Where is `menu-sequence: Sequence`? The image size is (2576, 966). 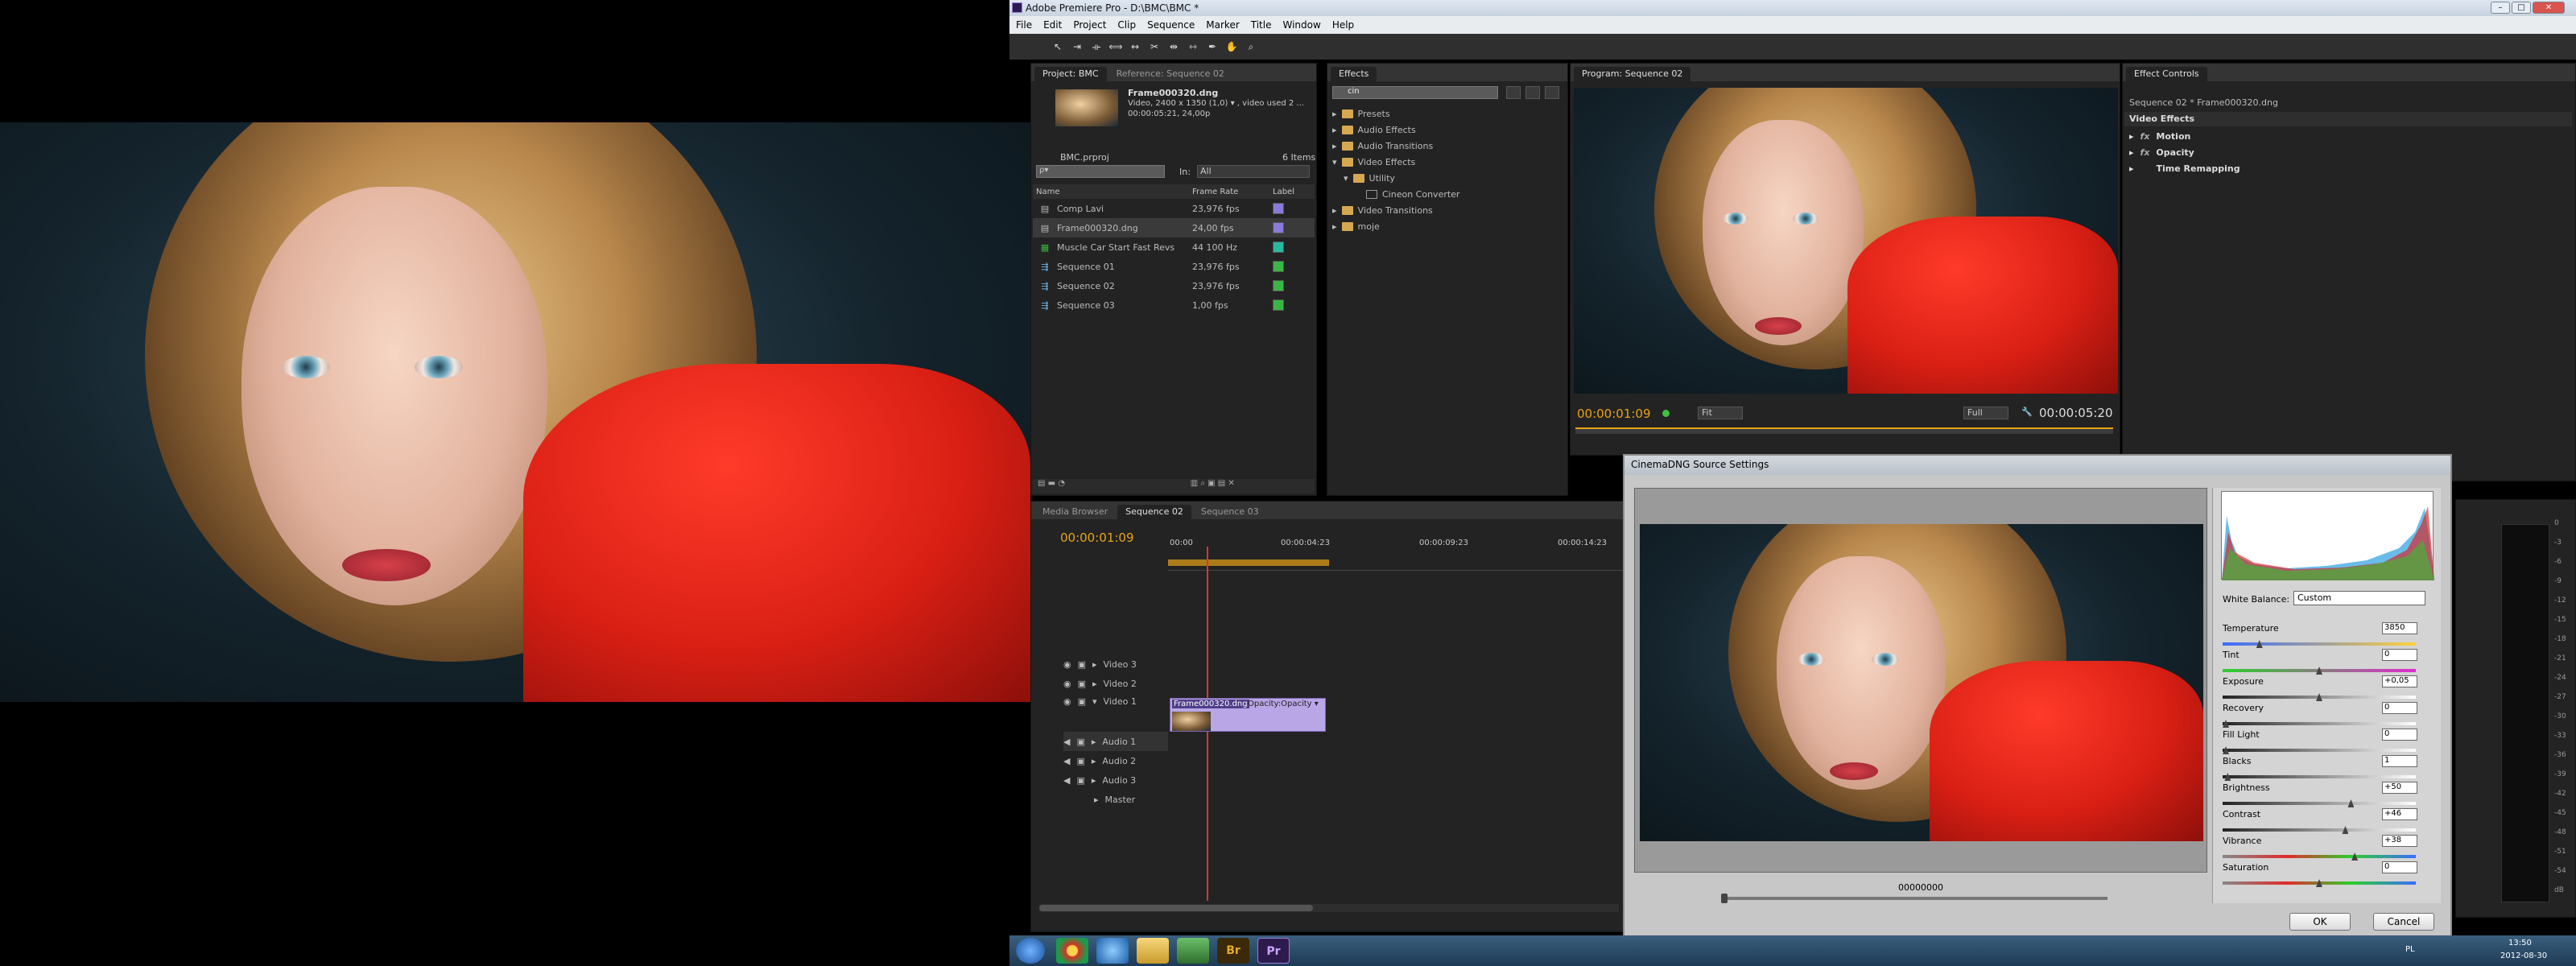 menu-sequence: Sequence is located at coordinates (1171, 25).